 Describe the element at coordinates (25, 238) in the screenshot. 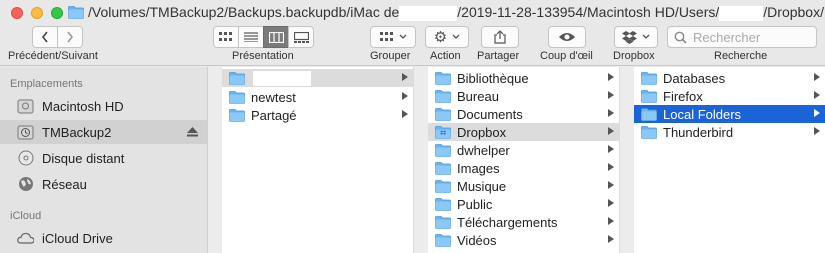

I see `cloud-icon` at that location.